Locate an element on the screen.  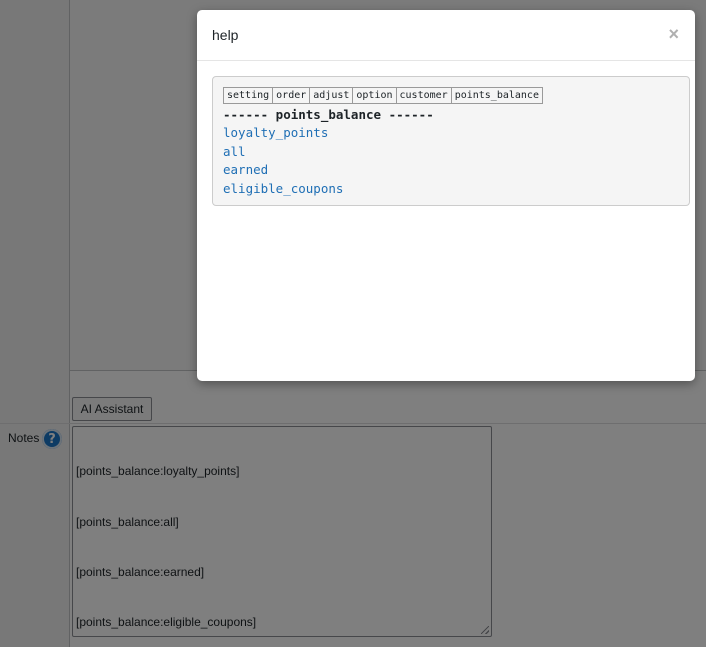
close-icon: × is located at coordinates (673, 34).